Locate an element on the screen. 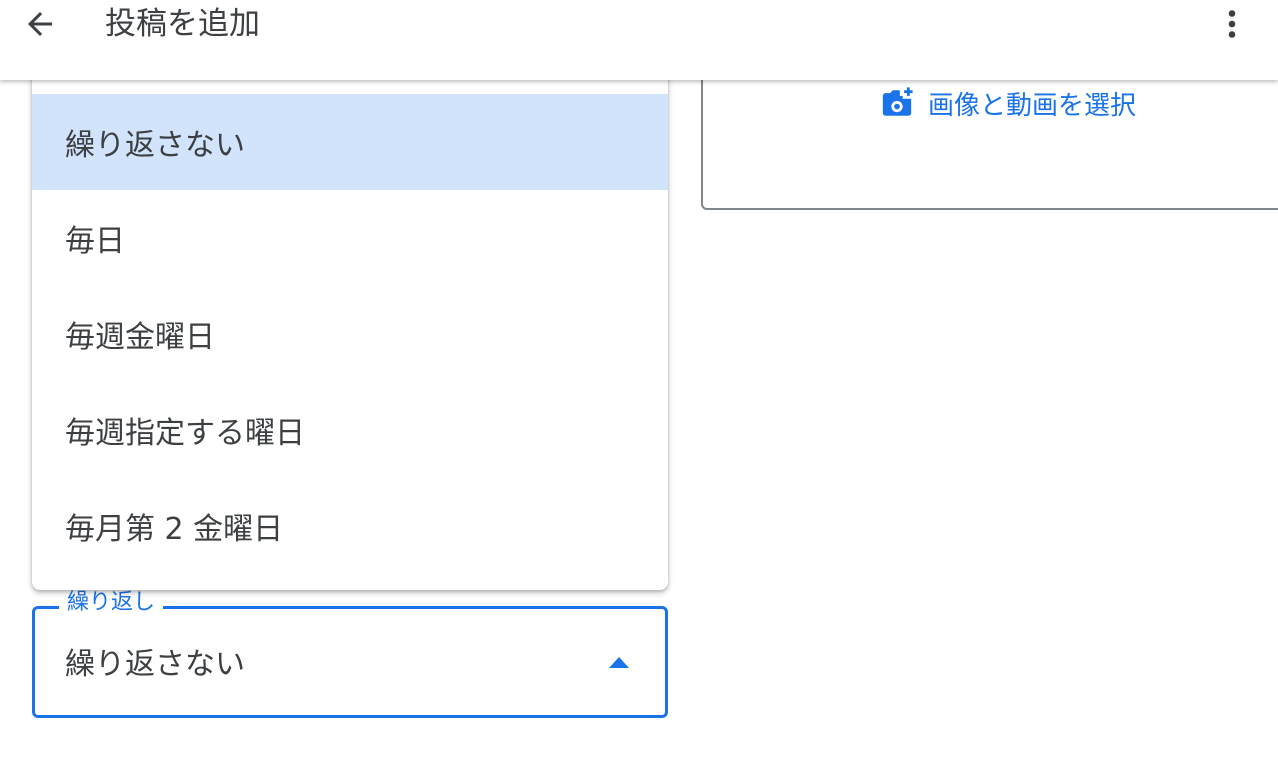 The height and width of the screenshot is (770, 1278). option-weekly-friday: 毎週金曜日 is located at coordinates (350, 334).